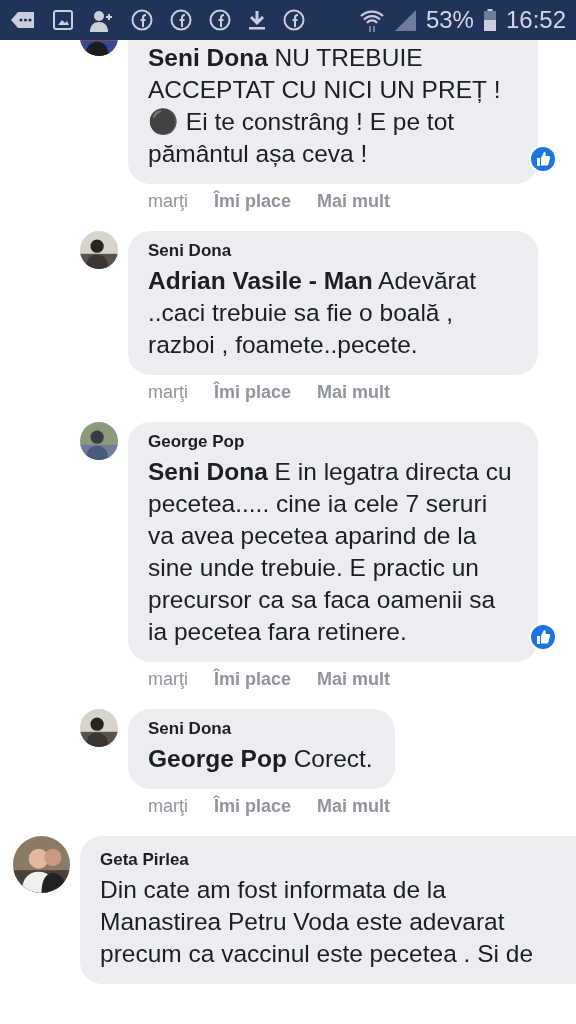 This screenshot has width=576, height=1024. Describe the element at coordinates (325, 106) in the screenshot. I see `comment-text: Seni Dona NU TREBUIE ACCEPTAT CU NICI UN PREȚ ! ⚫ Ei te constrâng ! E pe tot pământul așa ceva !` at that location.